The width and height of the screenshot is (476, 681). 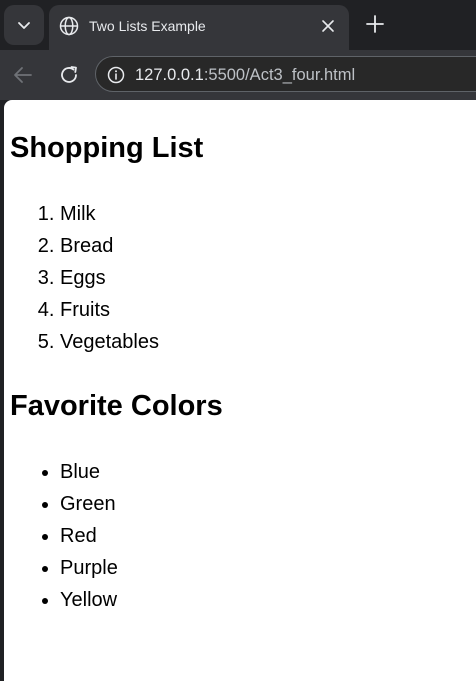 What do you see at coordinates (109, 214) in the screenshot?
I see `list-item: Milk` at bounding box center [109, 214].